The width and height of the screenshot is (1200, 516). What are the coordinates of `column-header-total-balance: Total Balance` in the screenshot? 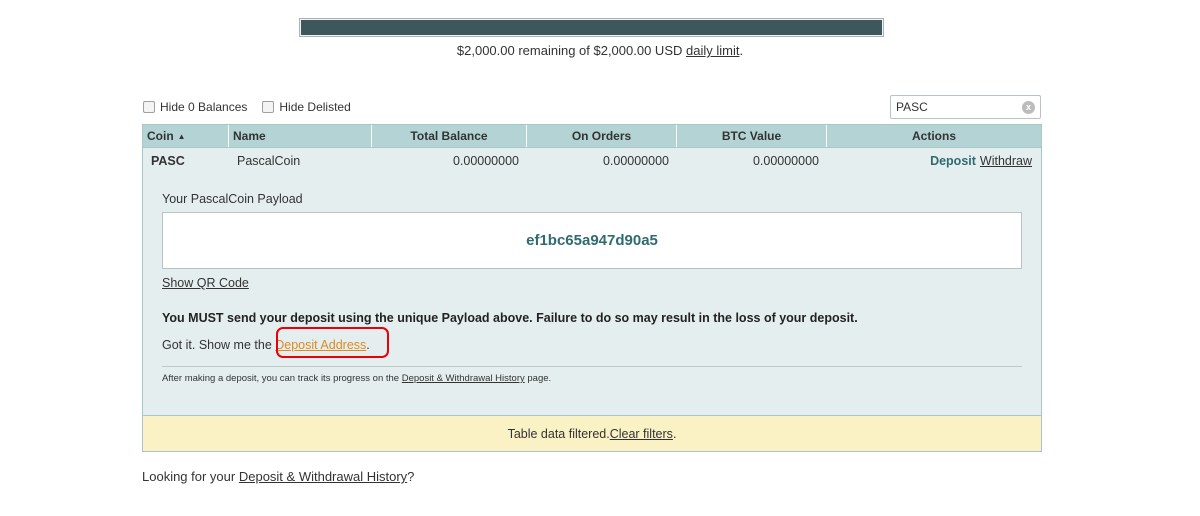 It's located at (449, 136).